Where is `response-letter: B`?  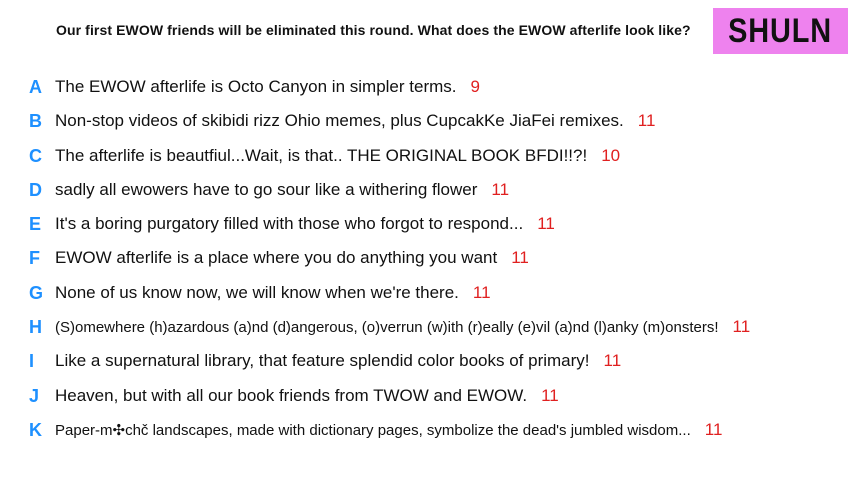
response-letter: B is located at coordinates (35, 120).